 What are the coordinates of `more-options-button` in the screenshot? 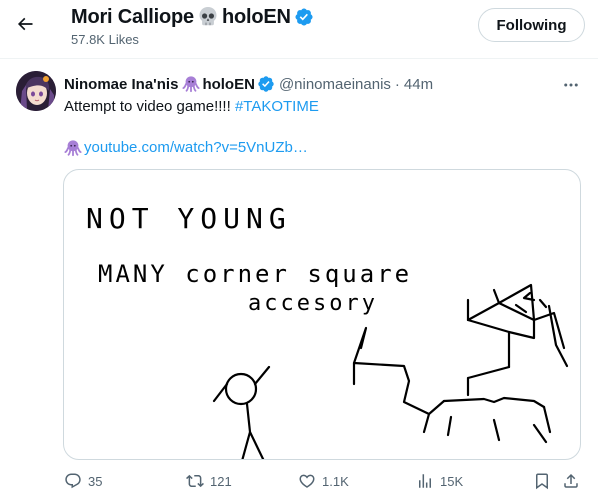 It's located at (571, 85).